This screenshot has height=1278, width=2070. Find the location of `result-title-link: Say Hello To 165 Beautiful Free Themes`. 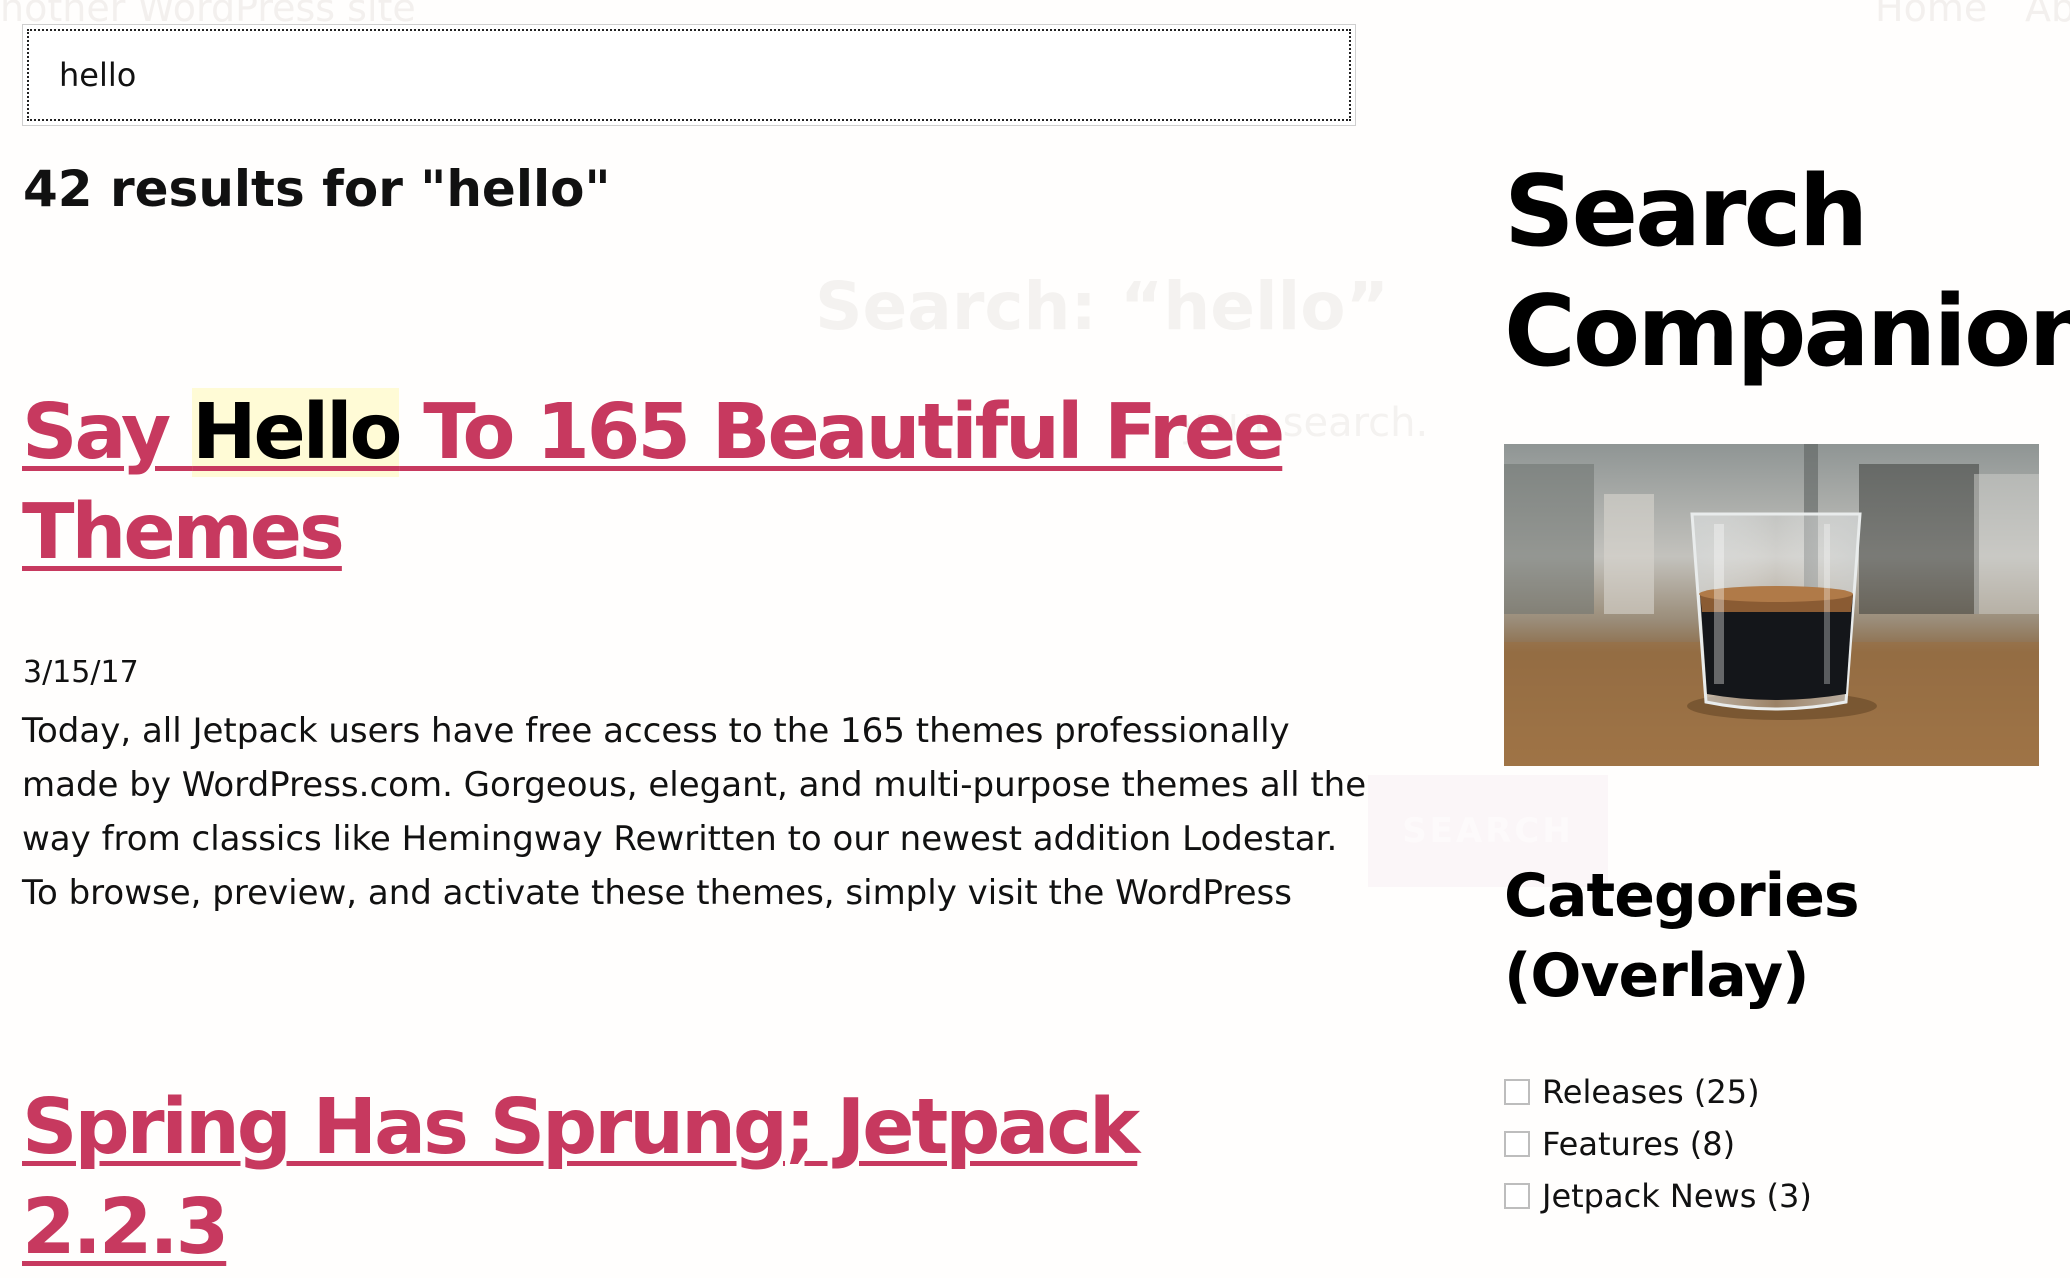

result-title-link: Say Hello To 165 Beautiful Free Themes is located at coordinates (672, 483).